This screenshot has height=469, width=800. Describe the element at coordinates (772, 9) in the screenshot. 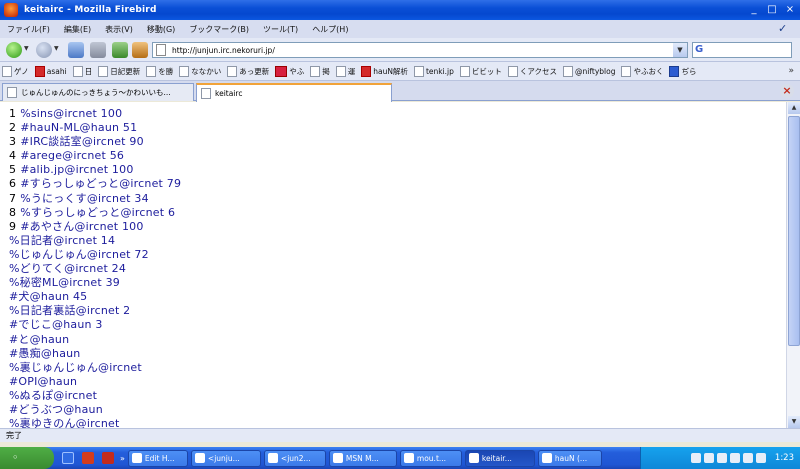

I see `maximize-button: □` at that location.